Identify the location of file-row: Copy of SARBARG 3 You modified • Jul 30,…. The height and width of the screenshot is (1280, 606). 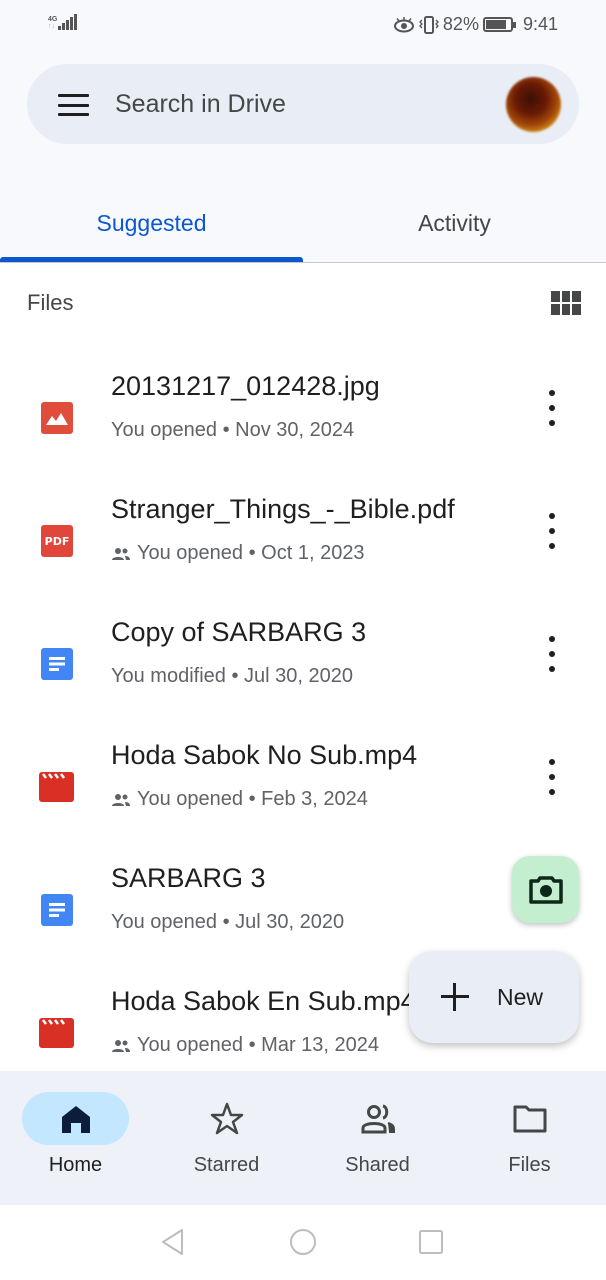
(303, 678).